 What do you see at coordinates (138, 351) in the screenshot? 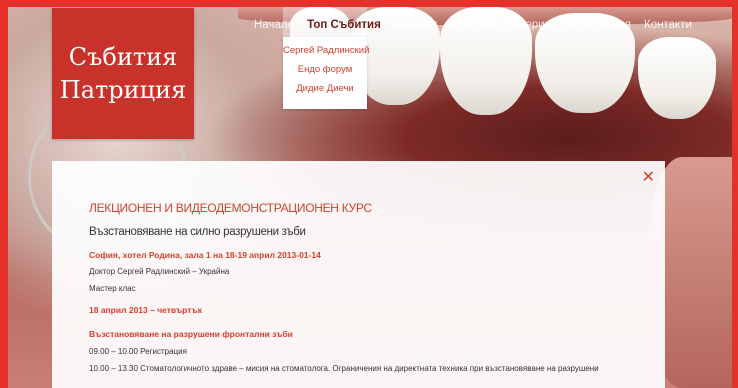
I see `schedule-item: 09.00 – 10.00 Регистрация` at bounding box center [138, 351].